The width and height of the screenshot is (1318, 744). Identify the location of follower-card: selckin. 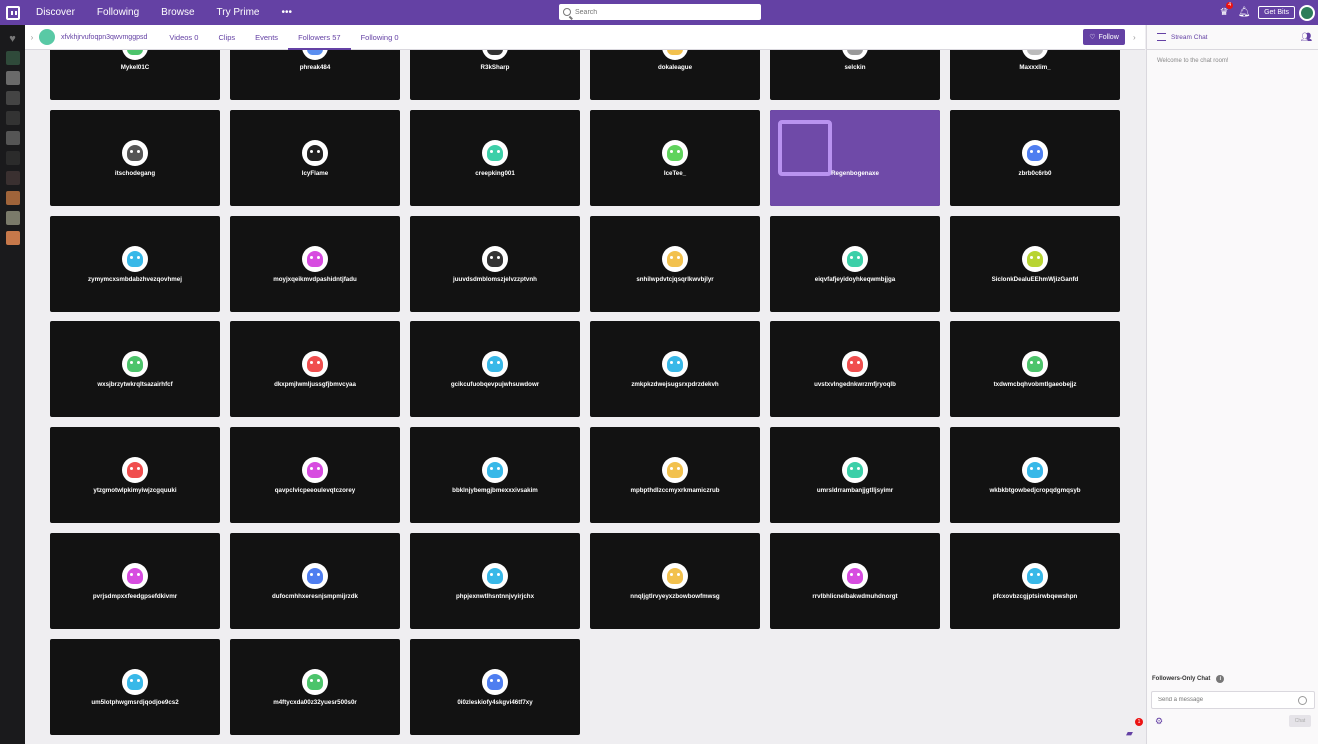
(855, 75).